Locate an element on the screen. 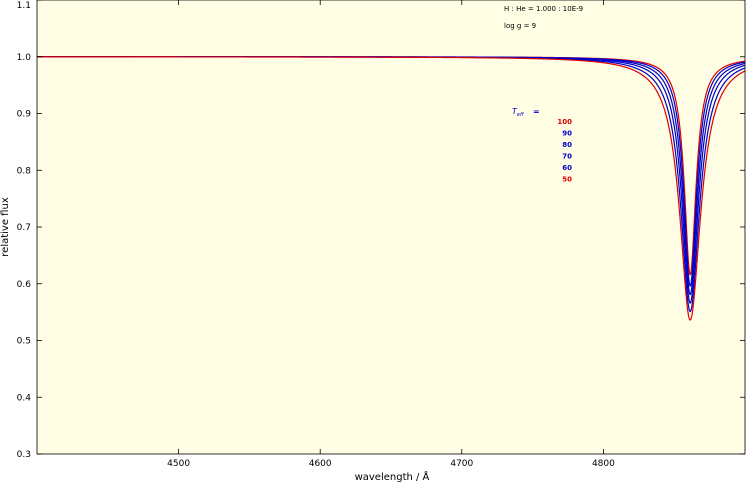  x-tick-label: 4600 is located at coordinates (320, 464).